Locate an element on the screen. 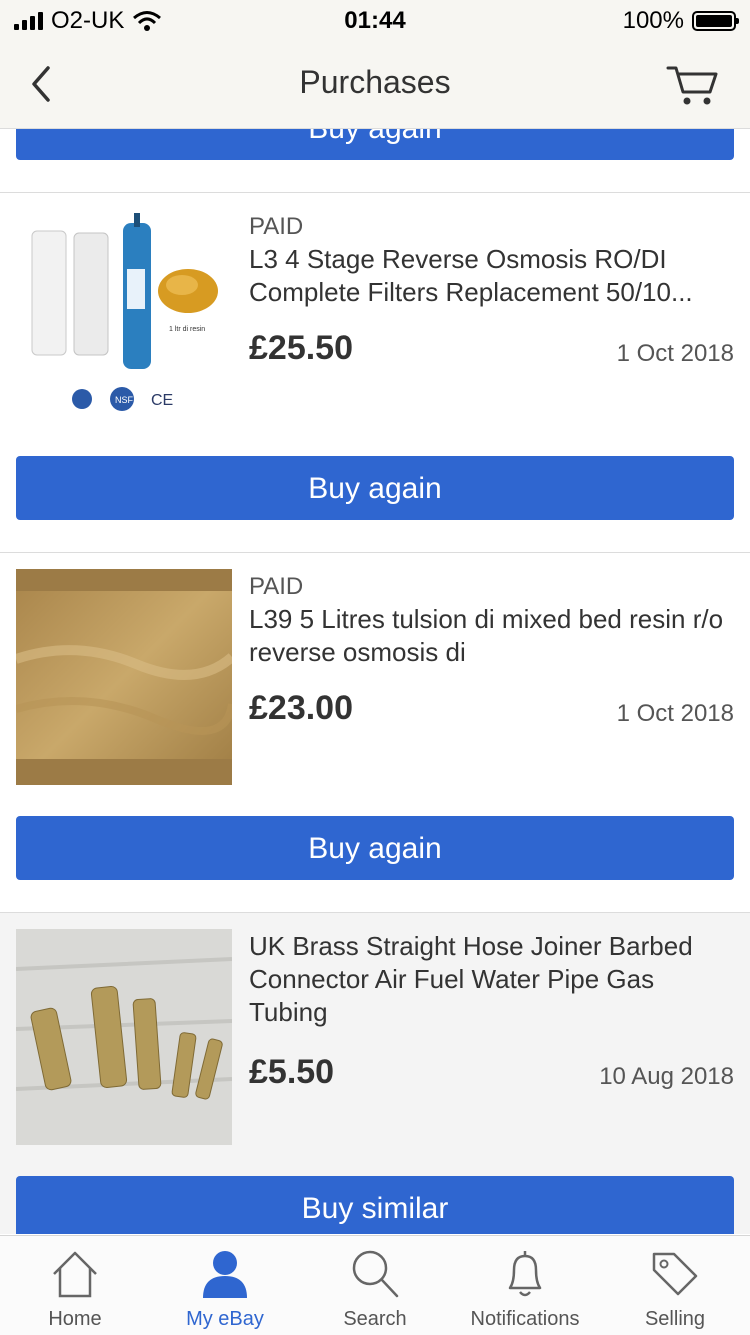 The image size is (750, 1335). tab-notifications: Notifications is located at coordinates (525, 1285).